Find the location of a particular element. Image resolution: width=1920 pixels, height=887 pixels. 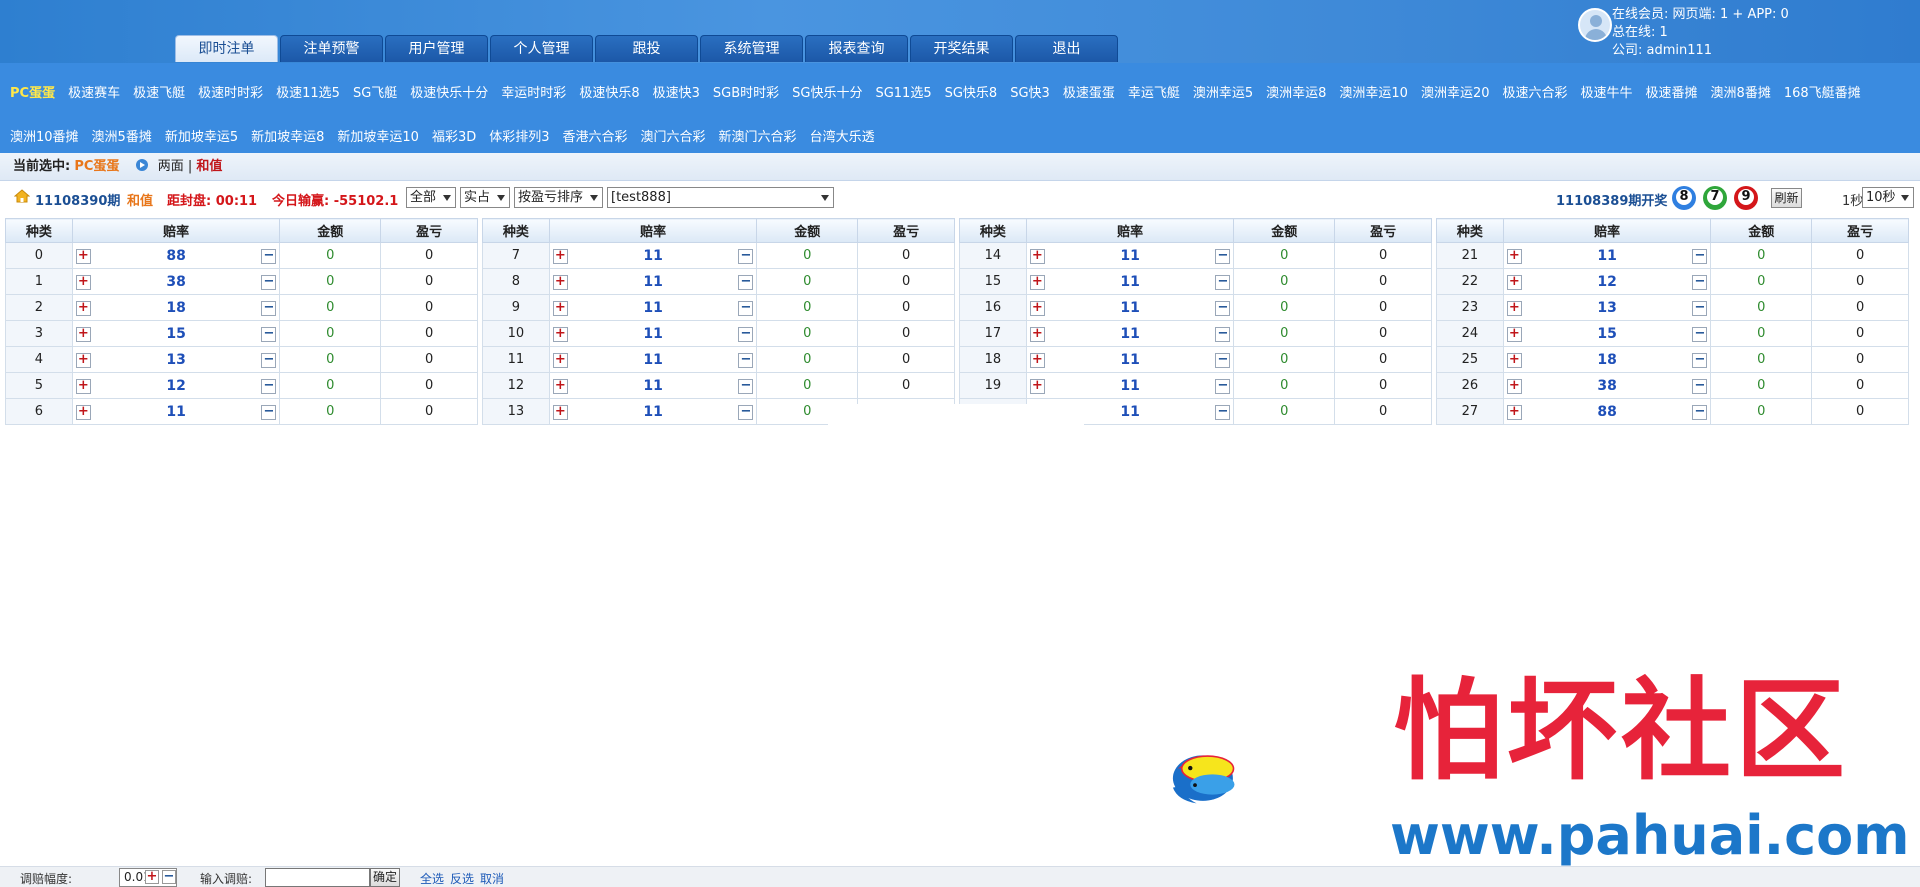

game-link: 新加坡幸运10 is located at coordinates (378, 135).